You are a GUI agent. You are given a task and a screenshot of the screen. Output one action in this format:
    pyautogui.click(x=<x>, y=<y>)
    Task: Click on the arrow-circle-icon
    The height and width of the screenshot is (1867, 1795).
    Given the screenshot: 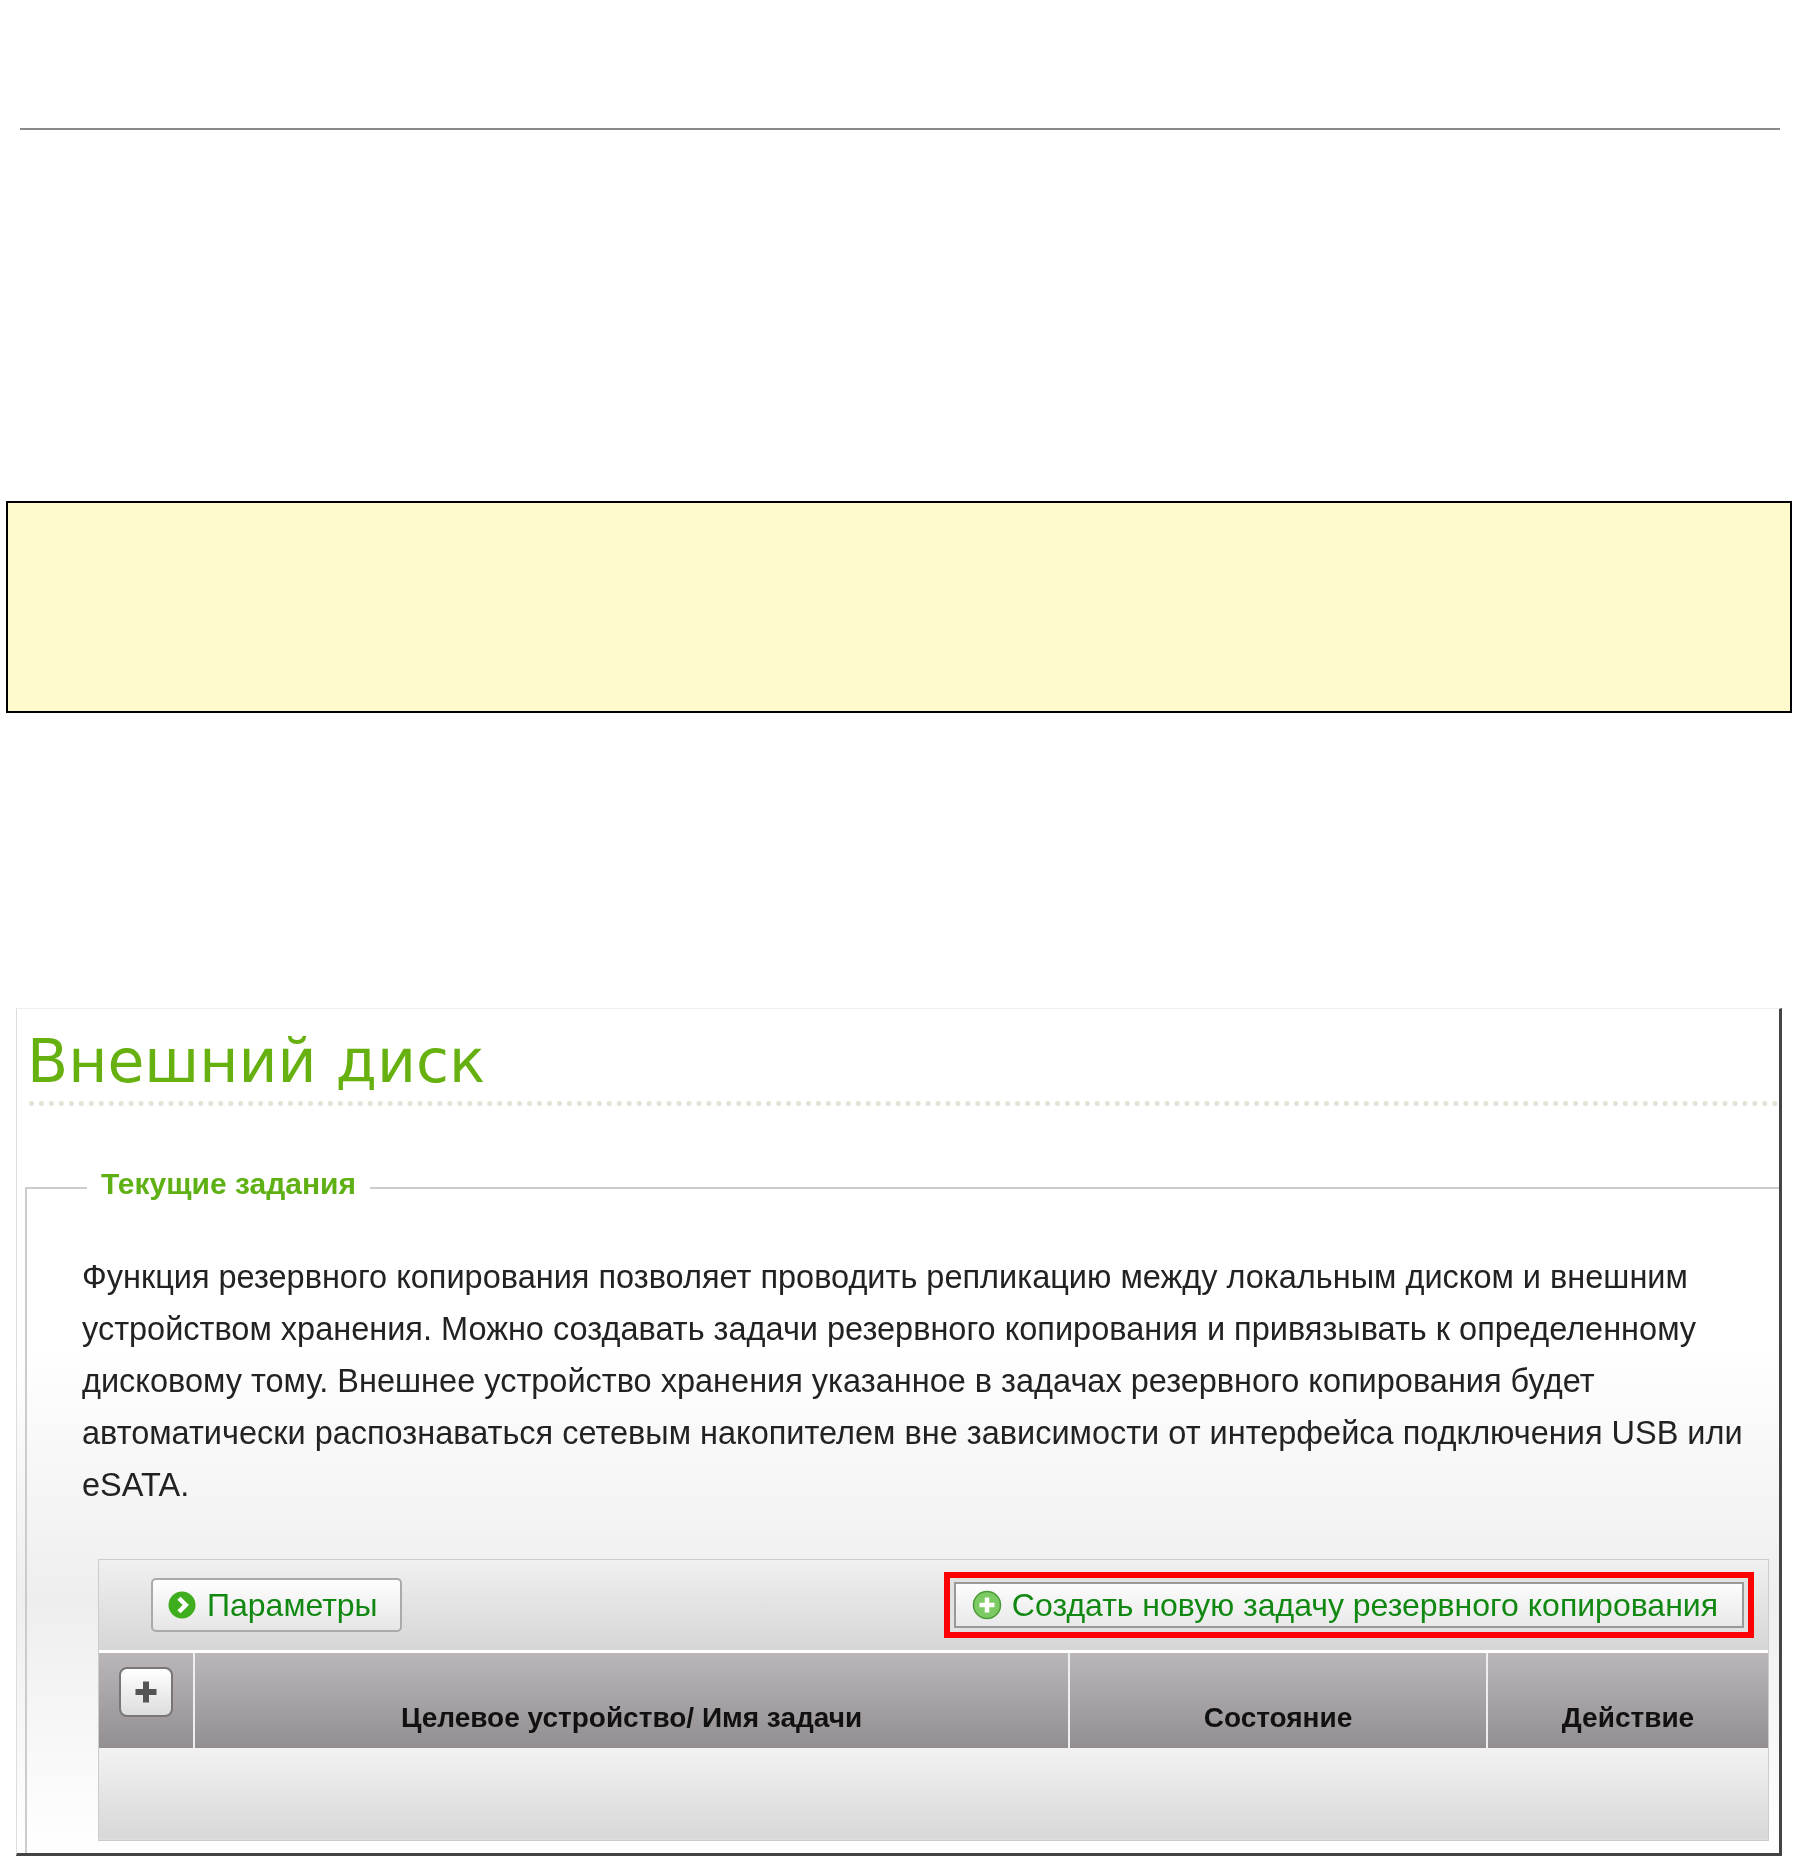 What is the action you would take?
    pyautogui.click(x=182, y=1605)
    